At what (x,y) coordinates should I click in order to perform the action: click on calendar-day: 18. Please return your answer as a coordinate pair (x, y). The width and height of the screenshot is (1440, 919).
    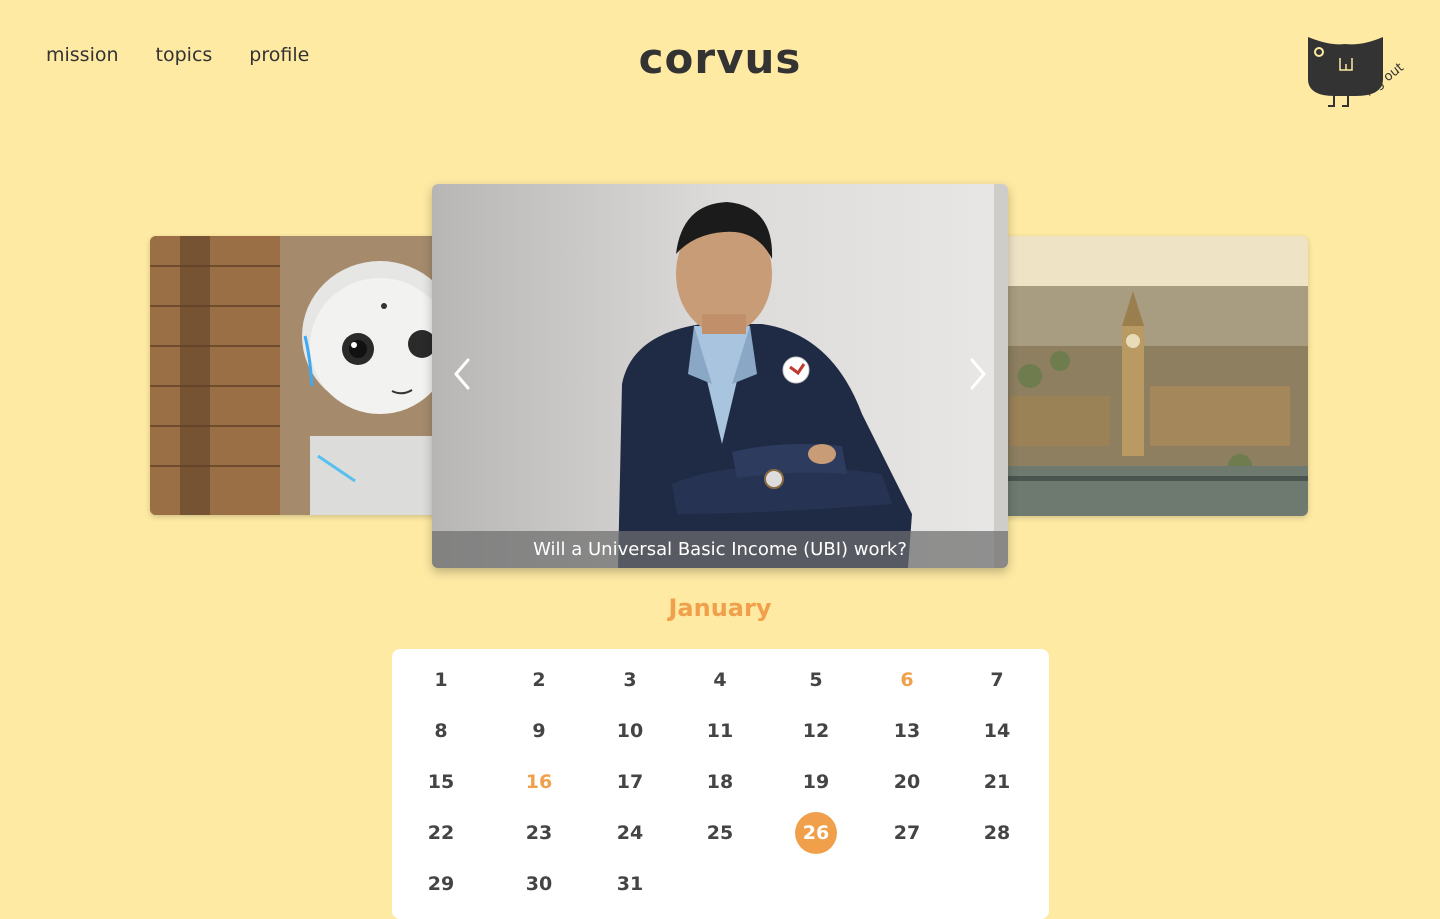
    Looking at the image, I should click on (720, 782).